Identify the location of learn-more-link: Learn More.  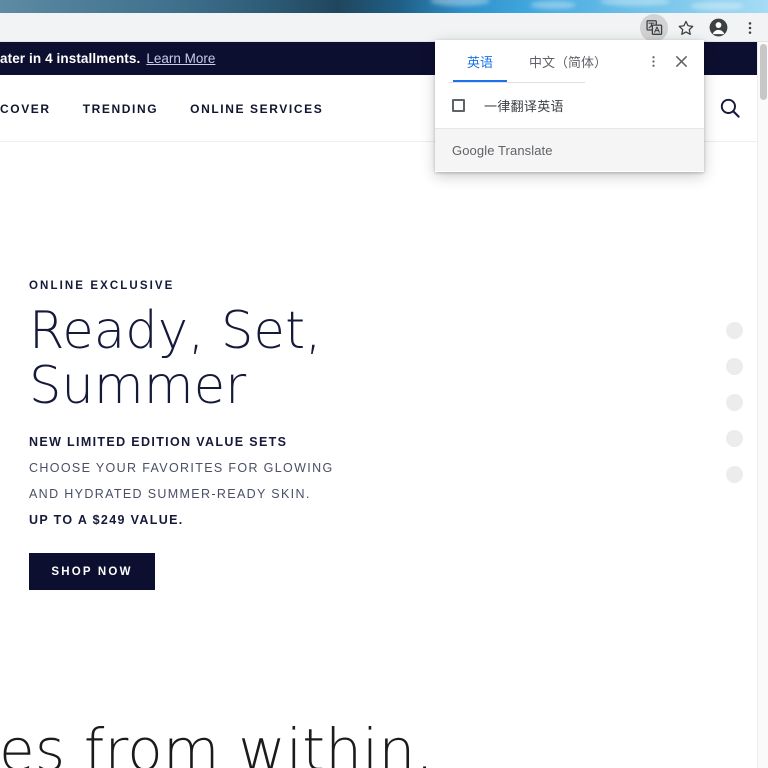
(180, 58).